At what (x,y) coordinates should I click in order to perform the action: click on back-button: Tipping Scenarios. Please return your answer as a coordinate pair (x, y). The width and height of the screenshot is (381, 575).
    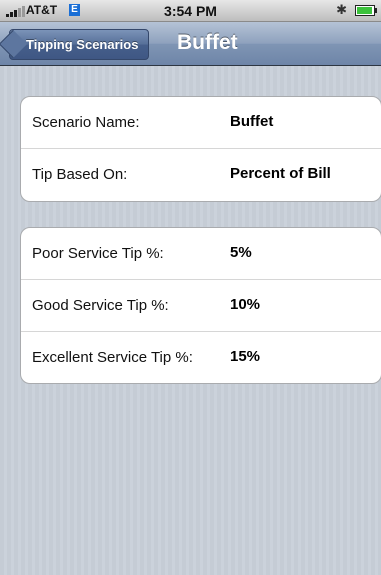
    Looking at the image, I should click on (79, 44).